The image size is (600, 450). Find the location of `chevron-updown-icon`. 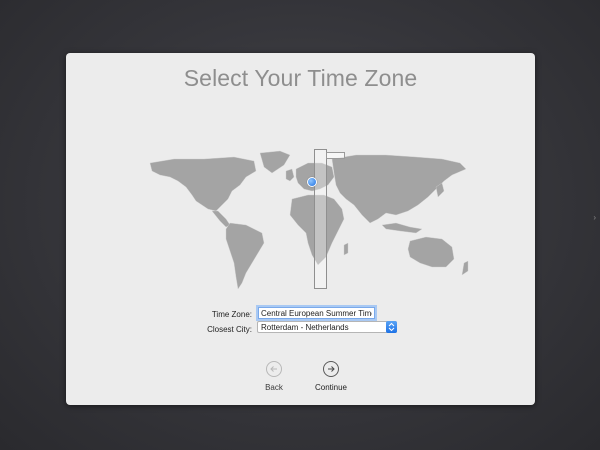

chevron-updown-icon is located at coordinates (391, 327).